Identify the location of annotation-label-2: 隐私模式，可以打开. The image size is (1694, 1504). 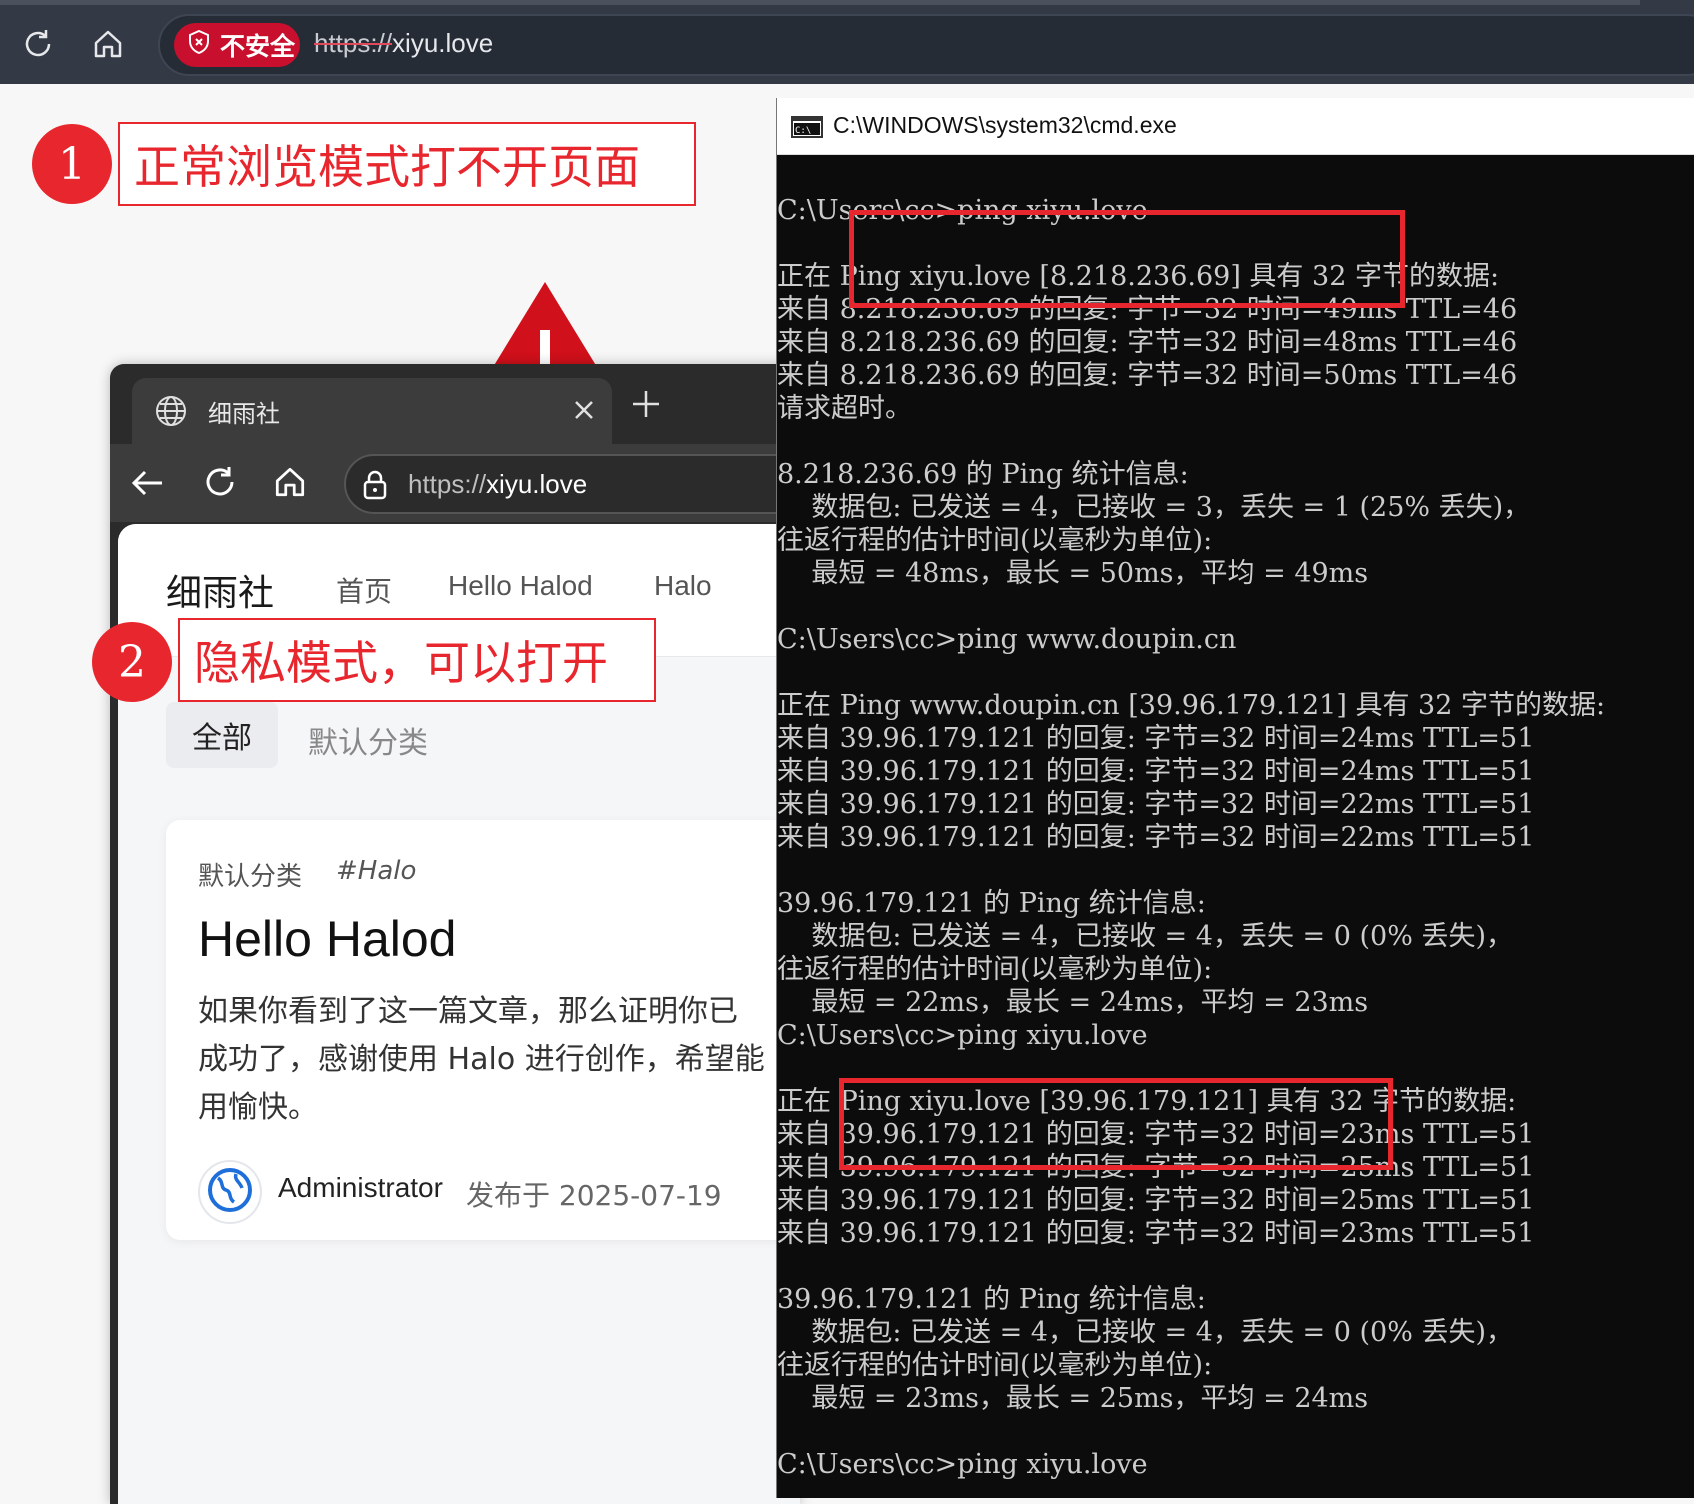
(417, 660).